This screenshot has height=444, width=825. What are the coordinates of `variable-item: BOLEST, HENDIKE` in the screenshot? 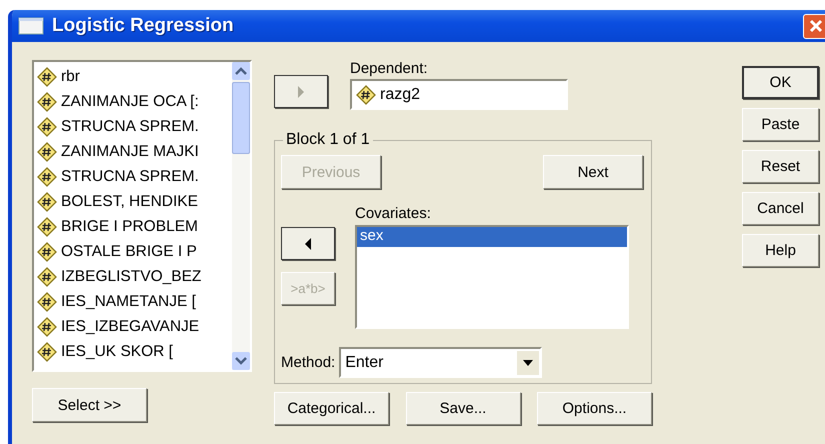 It's located at (134, 201).